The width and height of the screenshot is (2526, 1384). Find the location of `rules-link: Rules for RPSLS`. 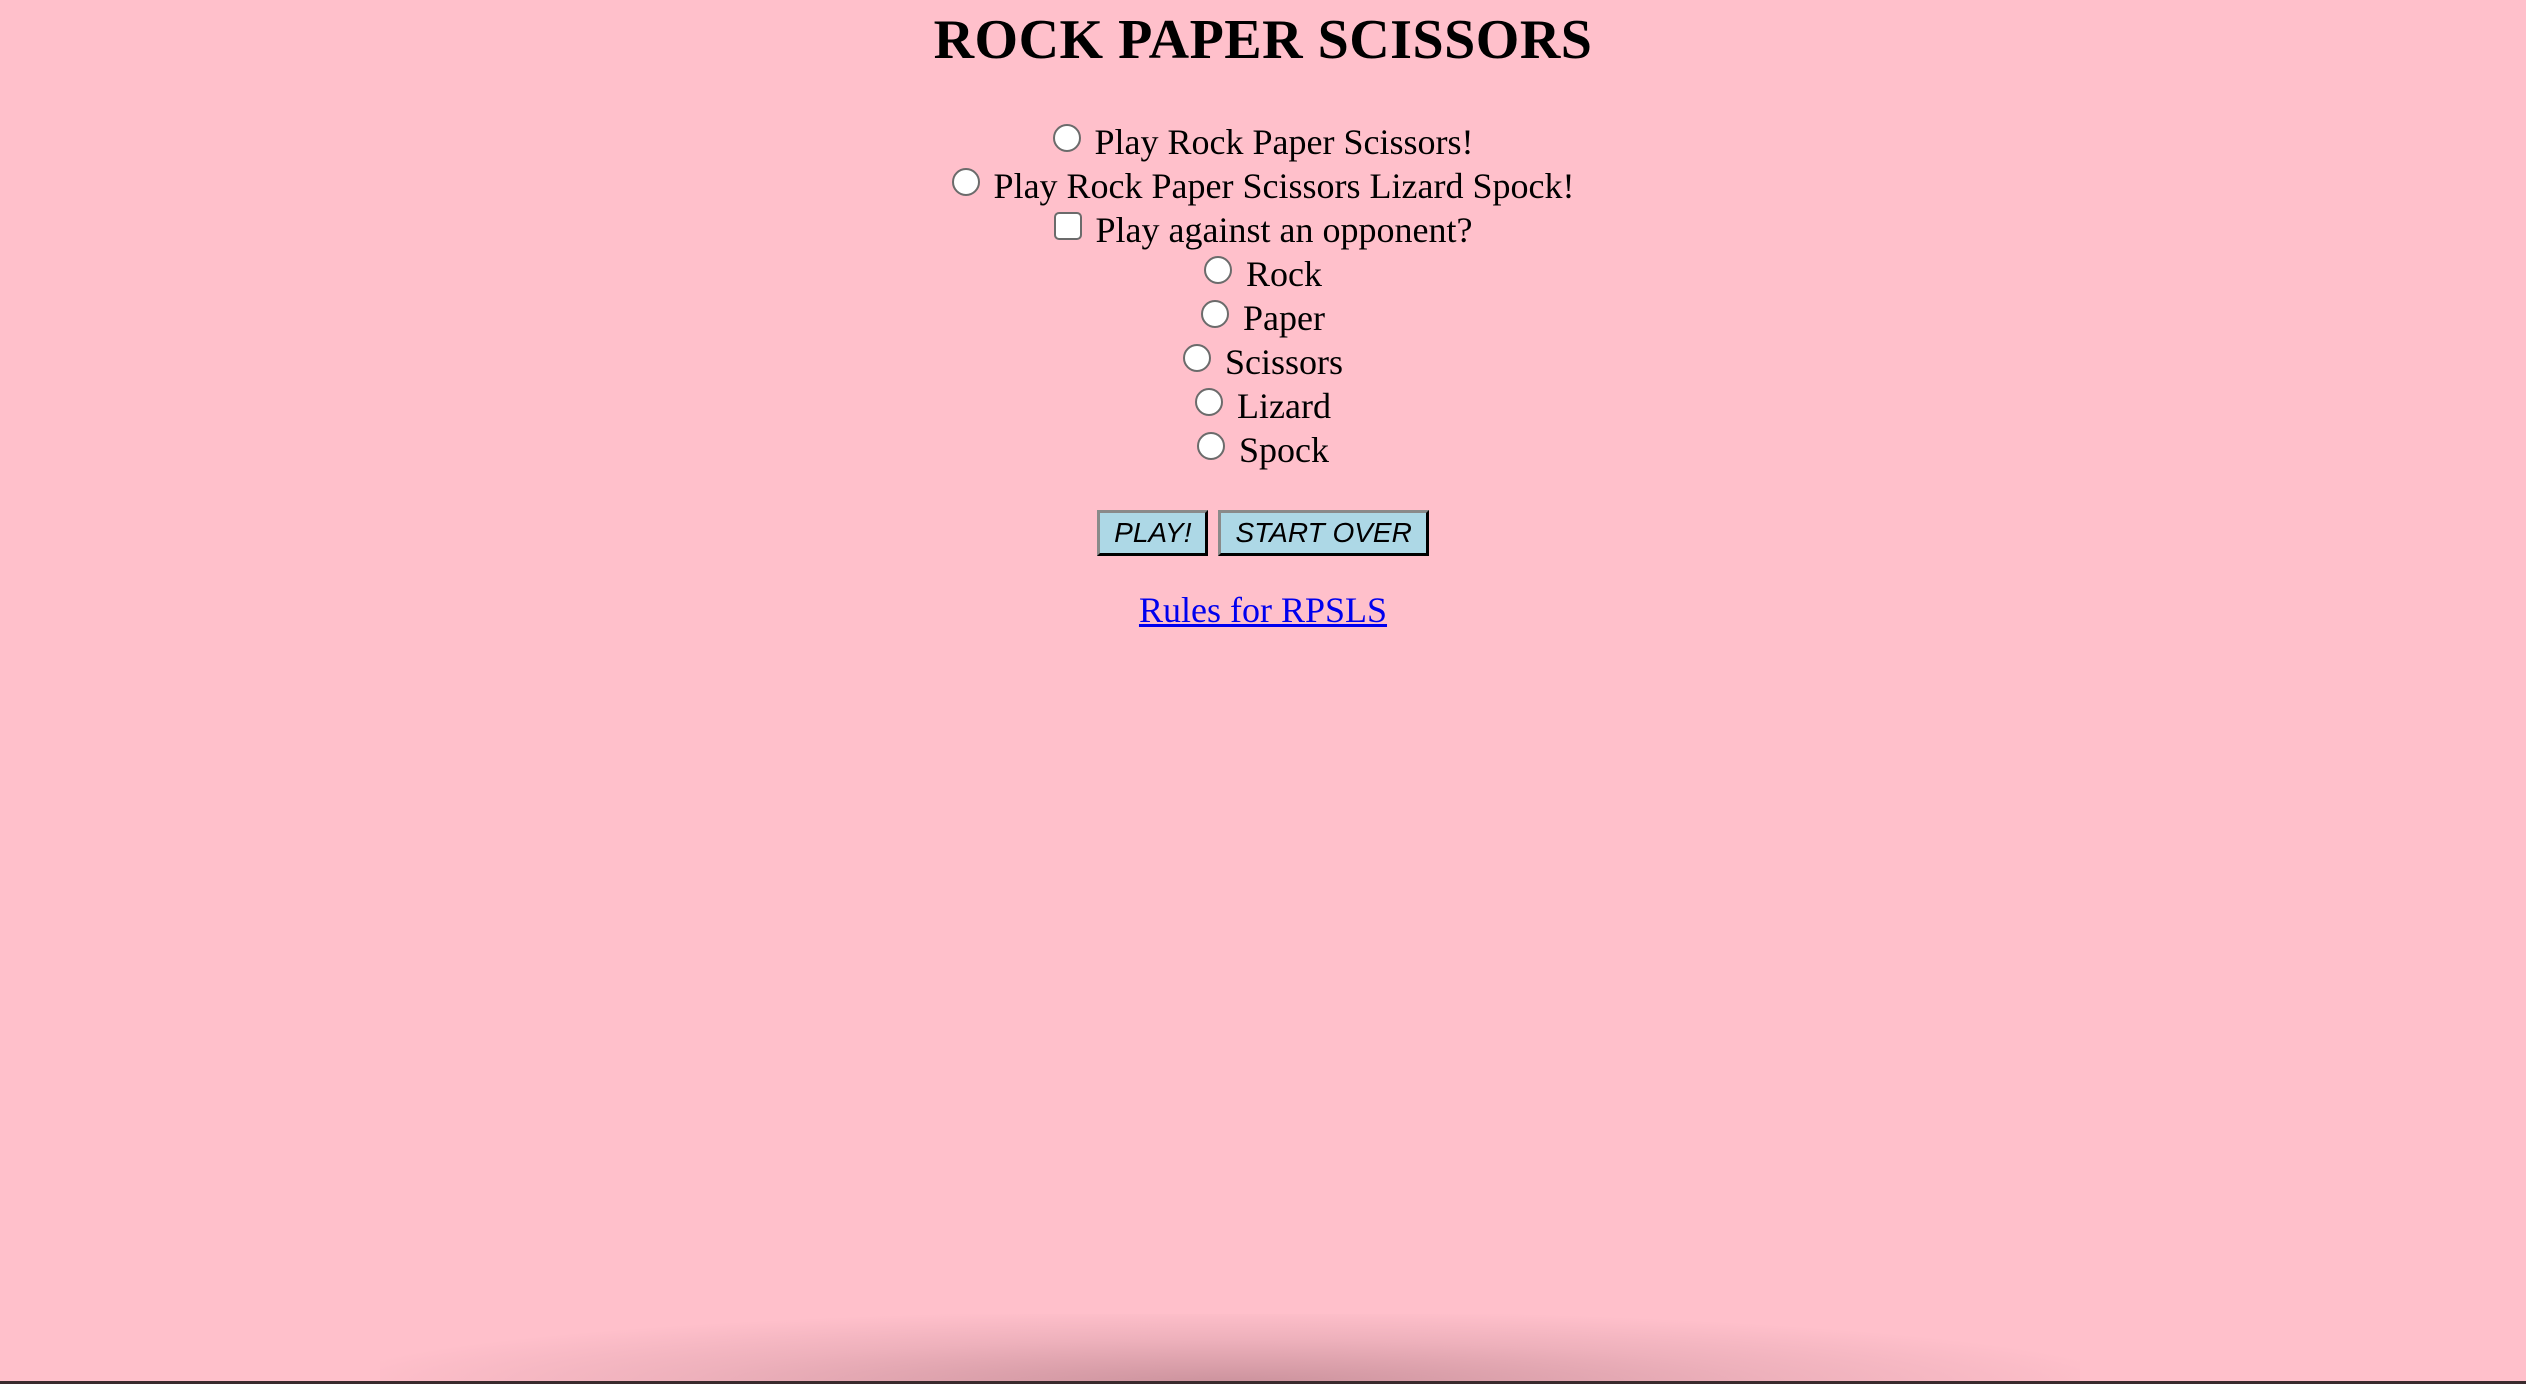

rules-link: Rules for RPSLS is located at coordinates (1263, 610).